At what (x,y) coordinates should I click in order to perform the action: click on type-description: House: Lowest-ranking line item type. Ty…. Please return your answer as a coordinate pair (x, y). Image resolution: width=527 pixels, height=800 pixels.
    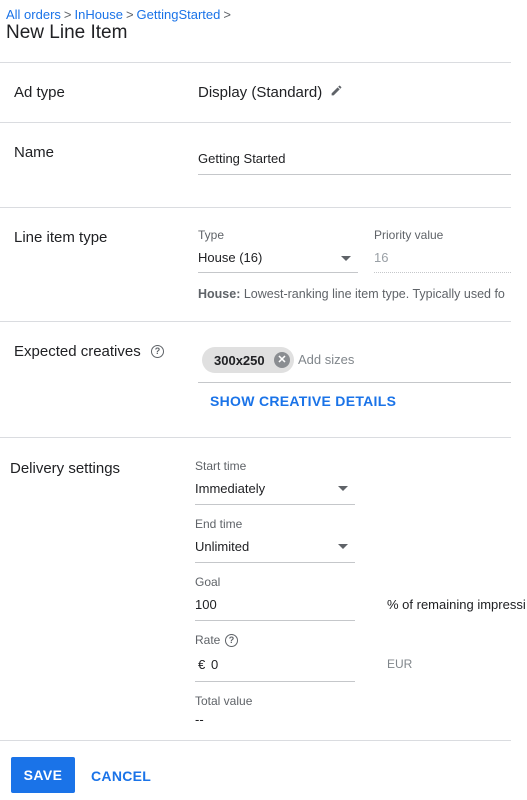
    Looking at the image, I should click on (354, 294).